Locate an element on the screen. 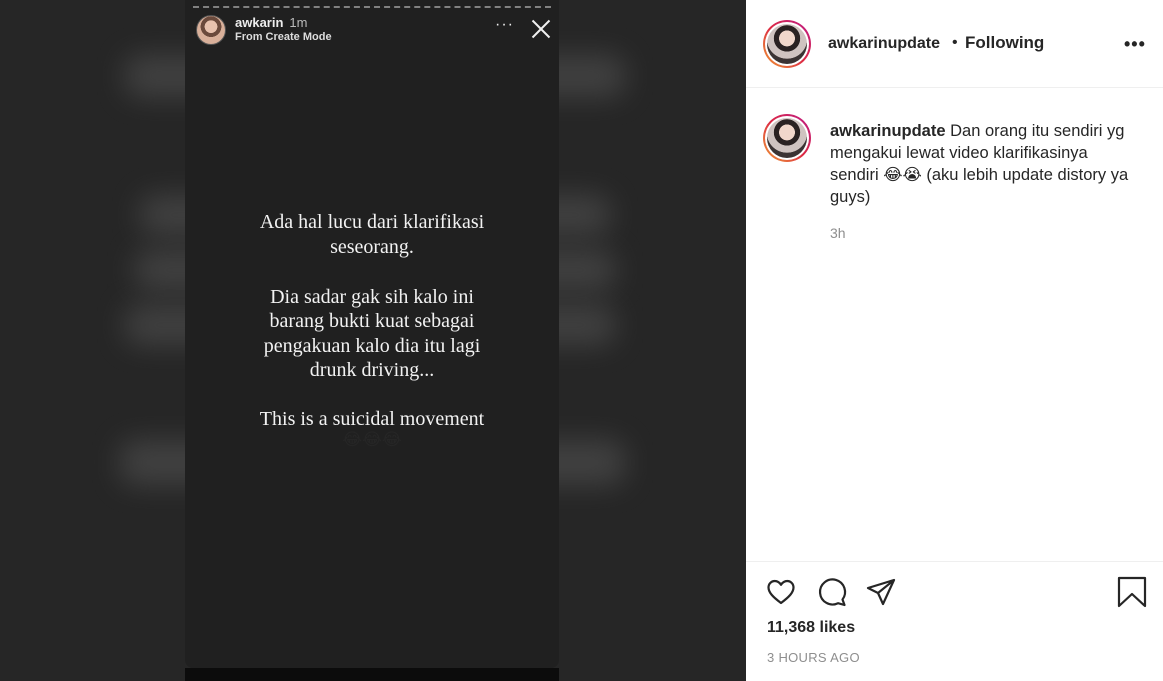 This screenshot has width=1163, height=681. story-text-line: This is a suicidal movement is located at coordinates (372, 419).